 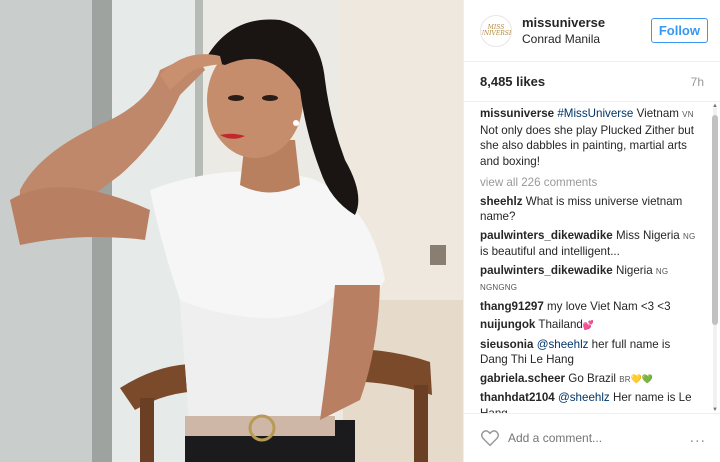 I want to click on avatar-logo-text: MISS UNIVERSE, so click(x=496, y=30).